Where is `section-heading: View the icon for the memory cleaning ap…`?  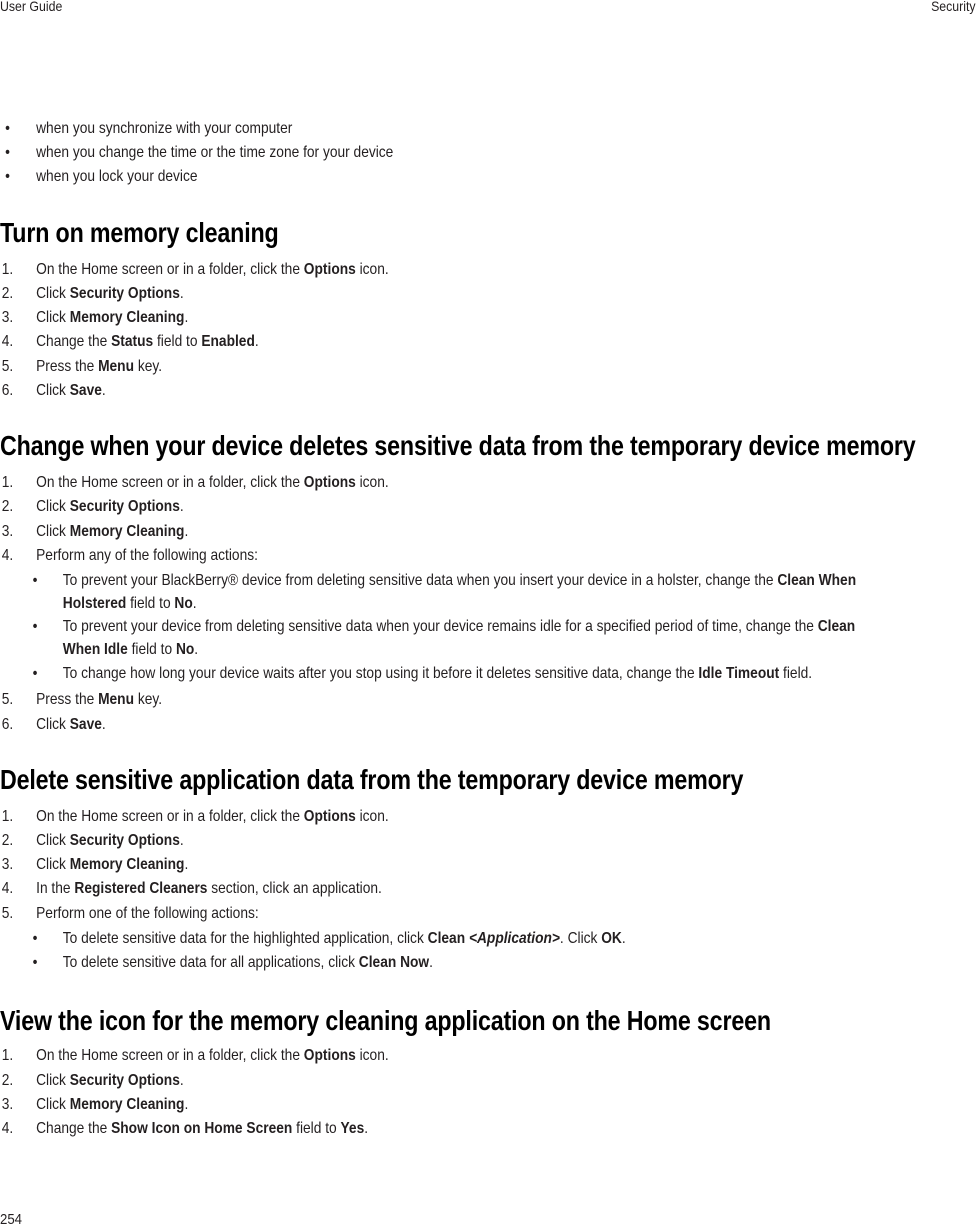 section-heading: View the icon for the memory cleaning ap… is located at coordinates (385, 1020).